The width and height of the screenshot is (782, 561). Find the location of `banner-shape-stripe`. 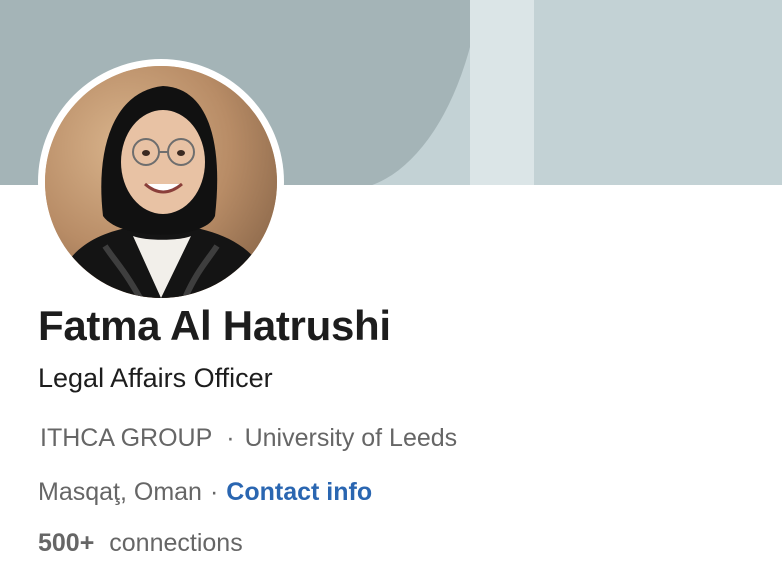

banner-shape-stripe is located at coordinates (502, 92).